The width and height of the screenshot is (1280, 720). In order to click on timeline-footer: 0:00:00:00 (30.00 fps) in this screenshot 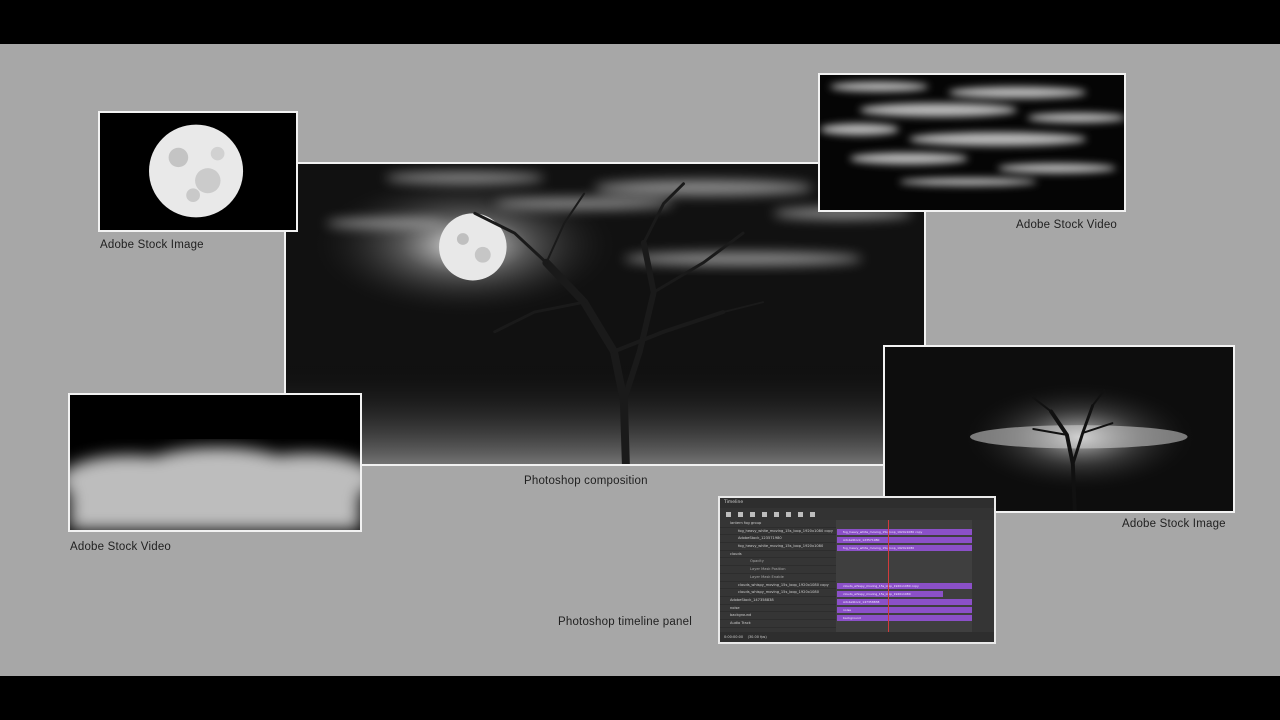, I will do `click(857, 637)`.